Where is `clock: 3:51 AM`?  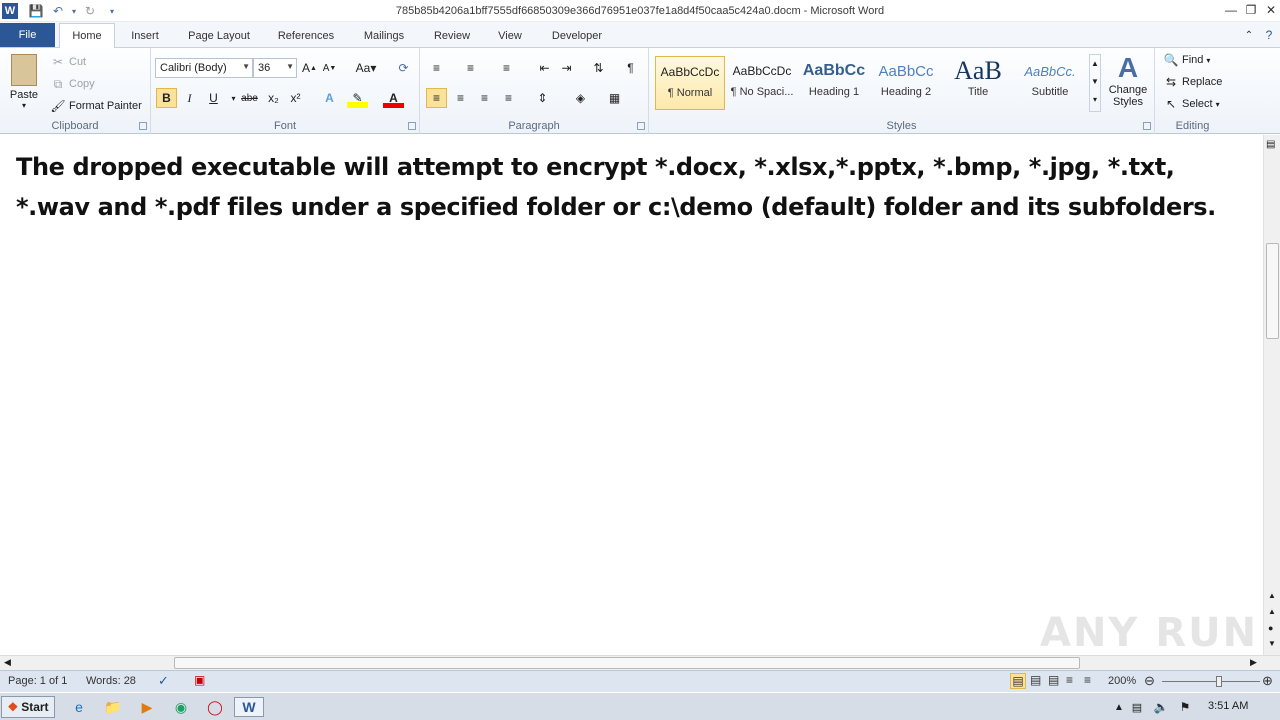
clock: 3:51 AM is located at coordinates (1228, 706).